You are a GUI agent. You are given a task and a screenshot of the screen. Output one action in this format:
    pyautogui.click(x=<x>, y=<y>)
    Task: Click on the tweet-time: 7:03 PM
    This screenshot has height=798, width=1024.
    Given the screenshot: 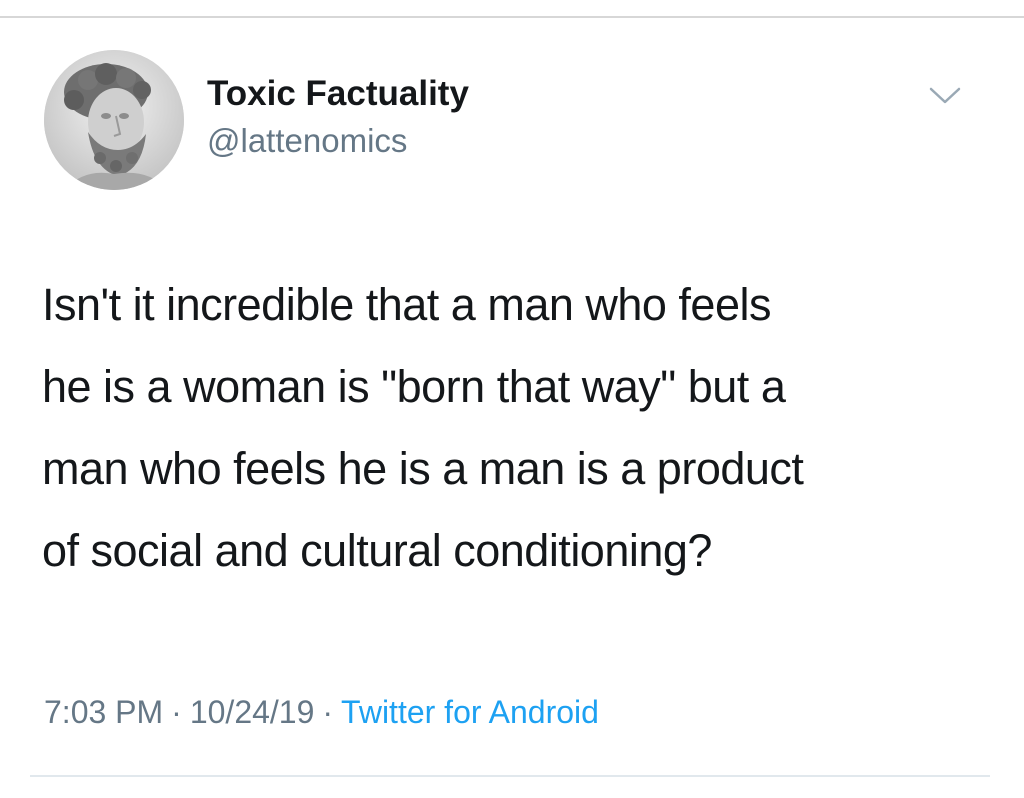 What is the action you would take?
    pyautogui.click(x=103, y=712)
    